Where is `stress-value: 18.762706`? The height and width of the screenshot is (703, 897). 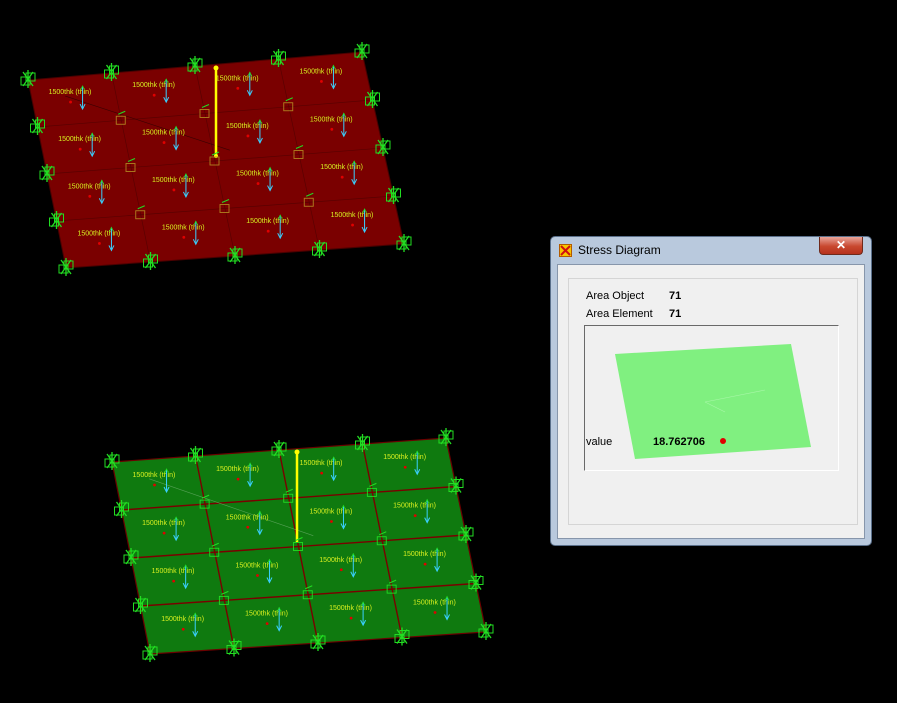
stress-value: 18.762706 is located at coordinates (679, 442).